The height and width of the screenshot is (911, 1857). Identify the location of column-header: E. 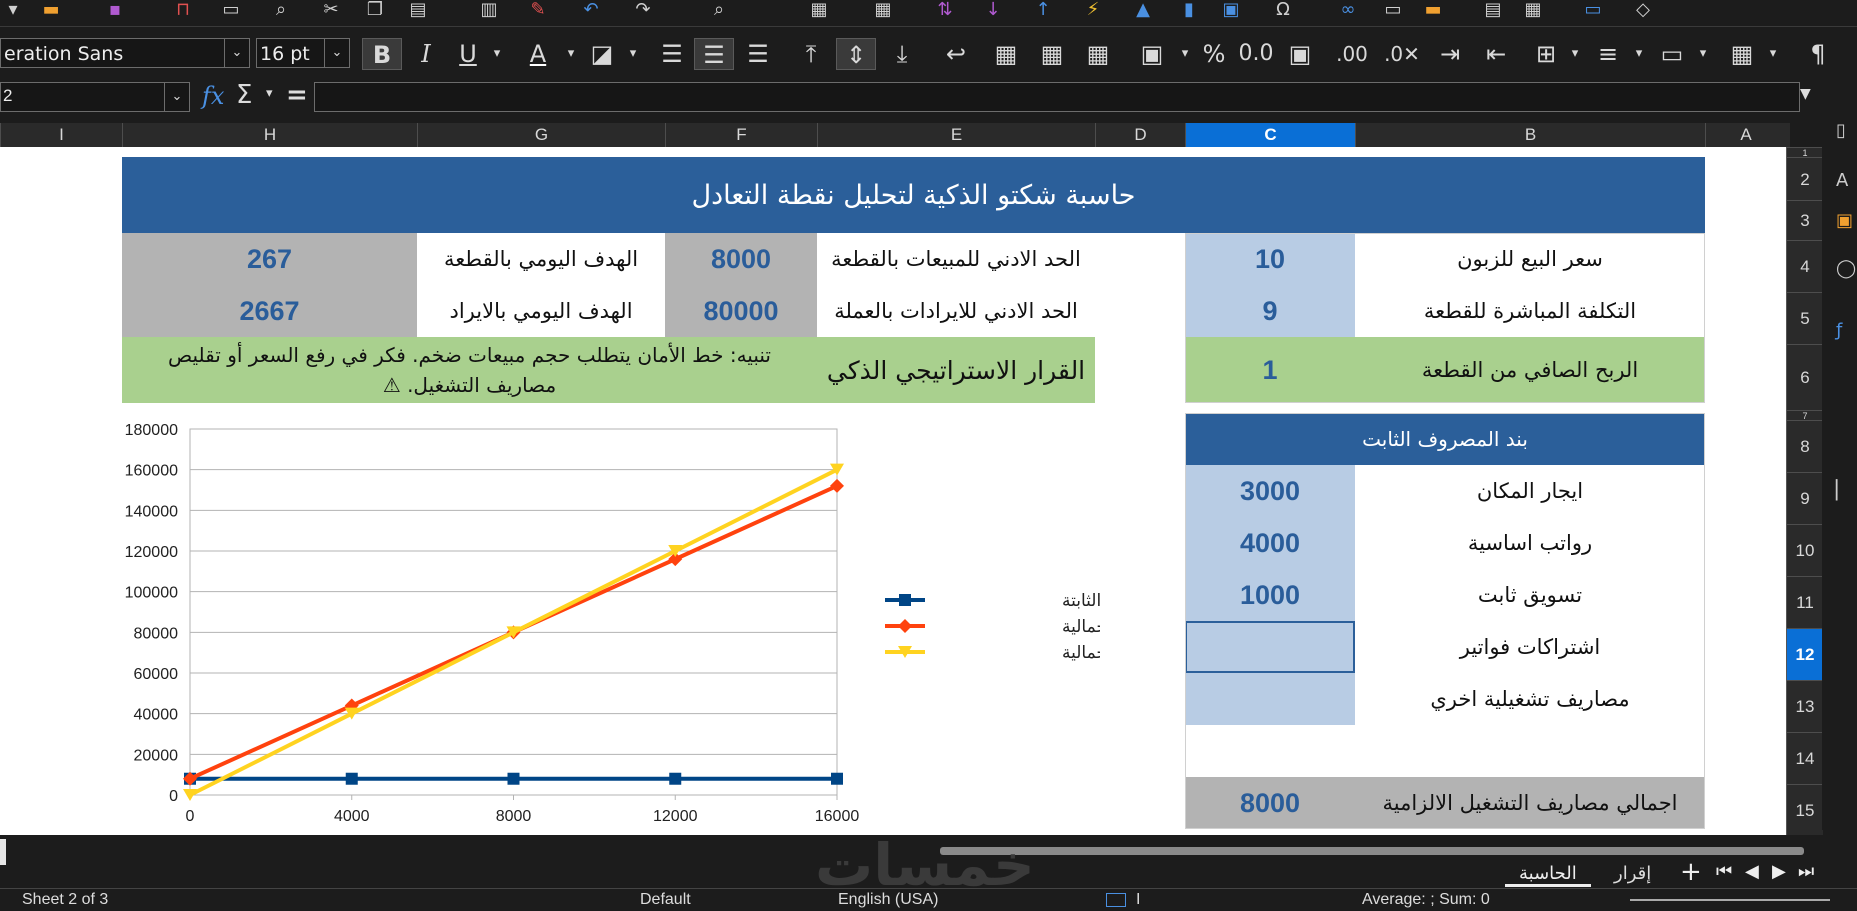
(956, 135).